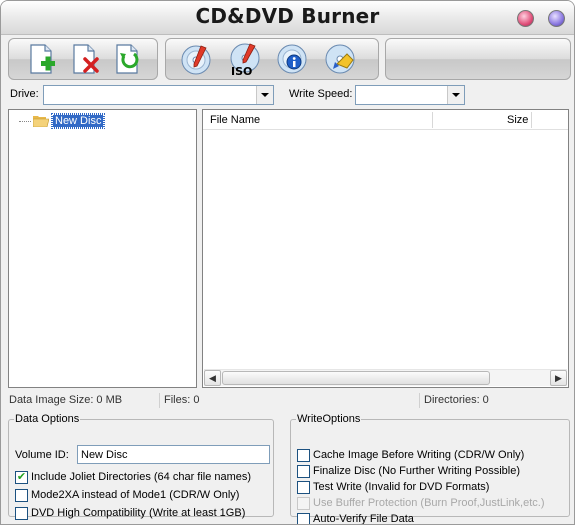 The image size is (575, 525). I want to click on minimize-button, so click(525, 18).